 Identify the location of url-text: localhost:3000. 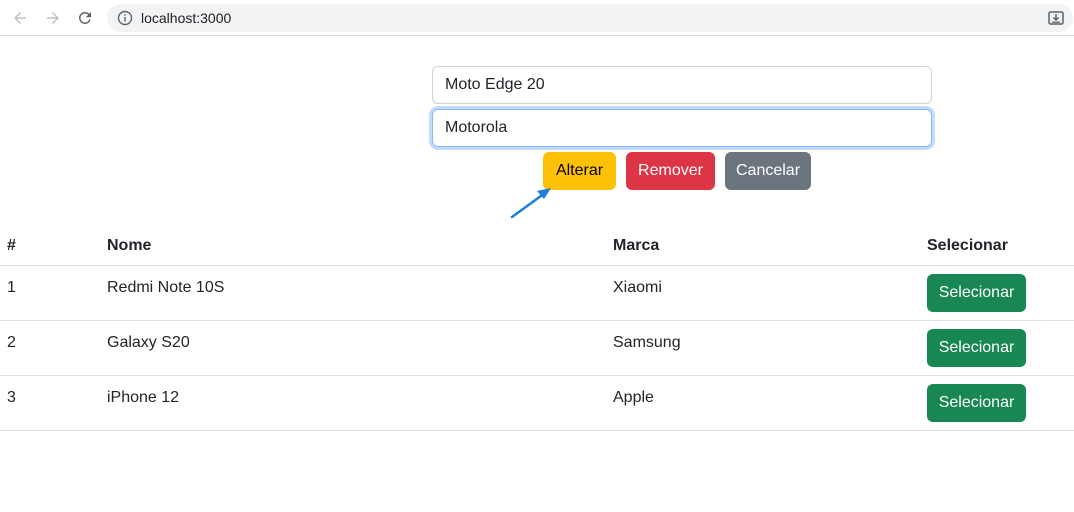
(186, 18).